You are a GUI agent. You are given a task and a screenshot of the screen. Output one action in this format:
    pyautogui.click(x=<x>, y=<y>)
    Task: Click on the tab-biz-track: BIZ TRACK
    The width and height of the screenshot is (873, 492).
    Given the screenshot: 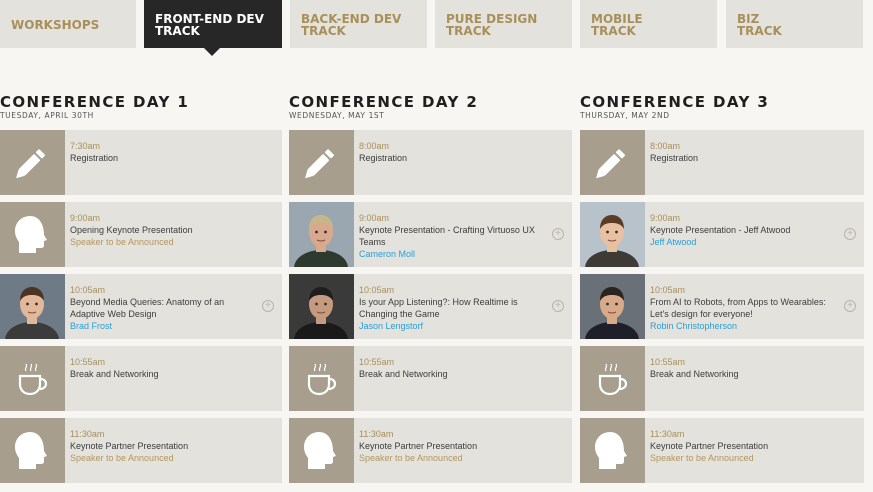 What is the action you would take?
    pyautogui.click(x=794, y=24)
    